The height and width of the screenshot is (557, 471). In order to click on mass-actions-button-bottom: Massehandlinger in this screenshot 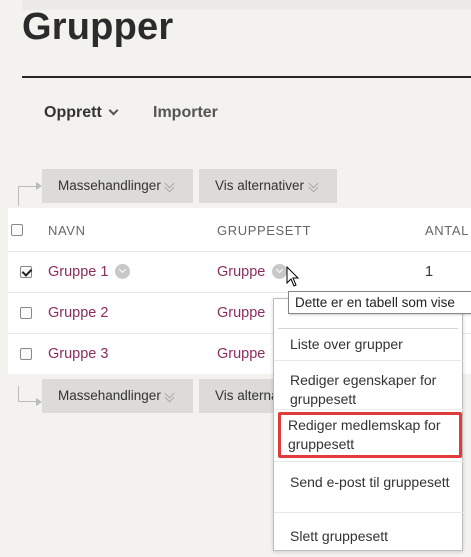, I will do `click(117, 396)`.